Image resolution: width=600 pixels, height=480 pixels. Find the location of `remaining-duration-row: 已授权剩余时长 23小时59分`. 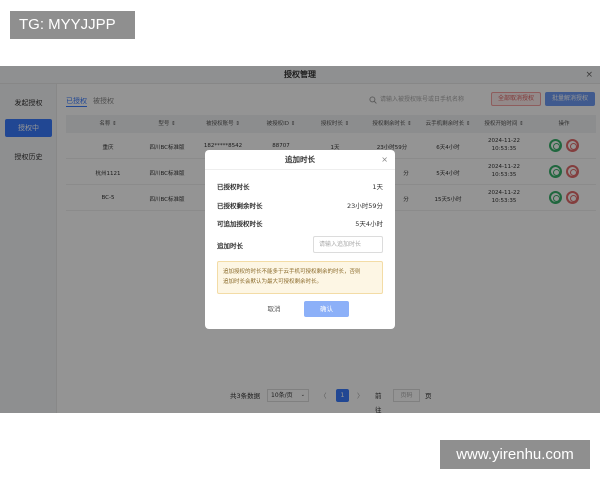

remaining-duration-row: 已授权剩余时长 23小时59分 is located at coordinates (300, 206).